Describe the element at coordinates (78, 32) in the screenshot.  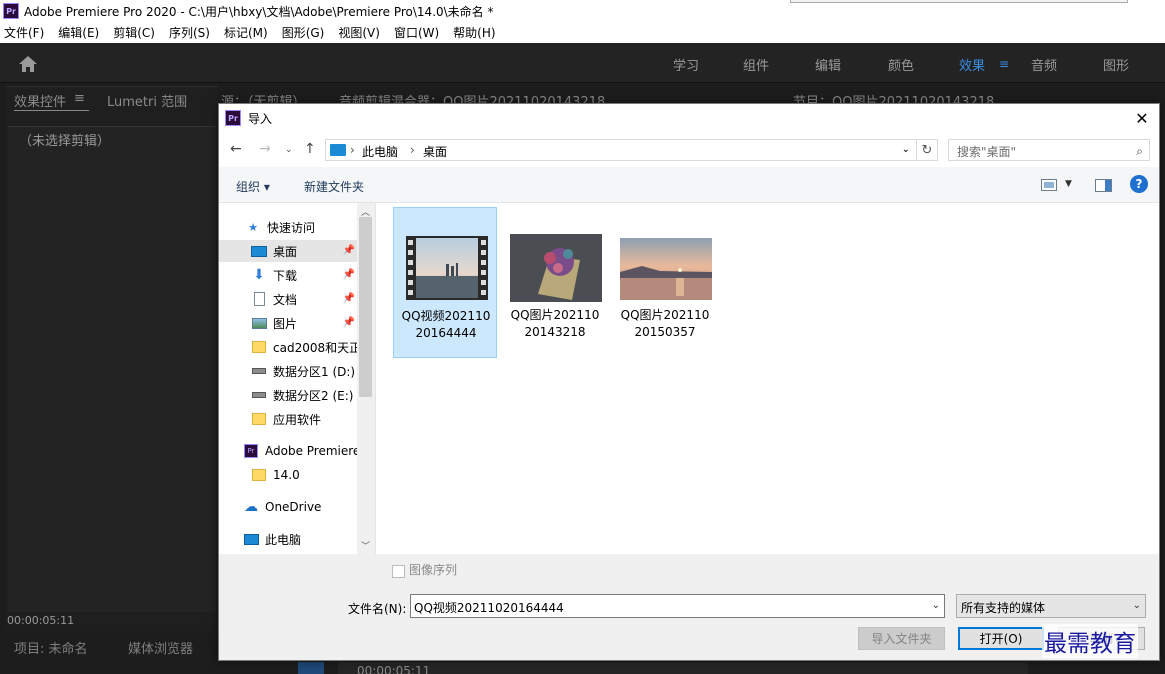
I see `menu-edit: 编辑(E)` at that location.